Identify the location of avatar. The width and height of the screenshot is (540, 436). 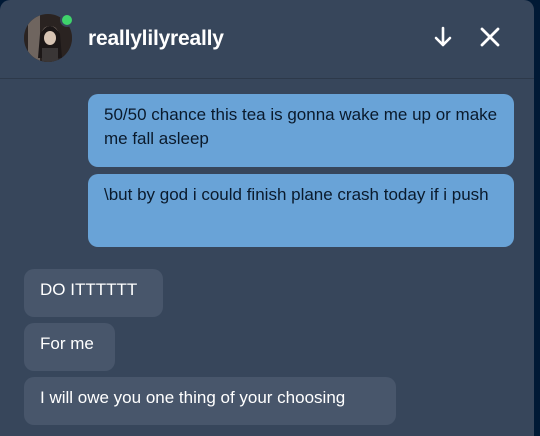
(49, 37).